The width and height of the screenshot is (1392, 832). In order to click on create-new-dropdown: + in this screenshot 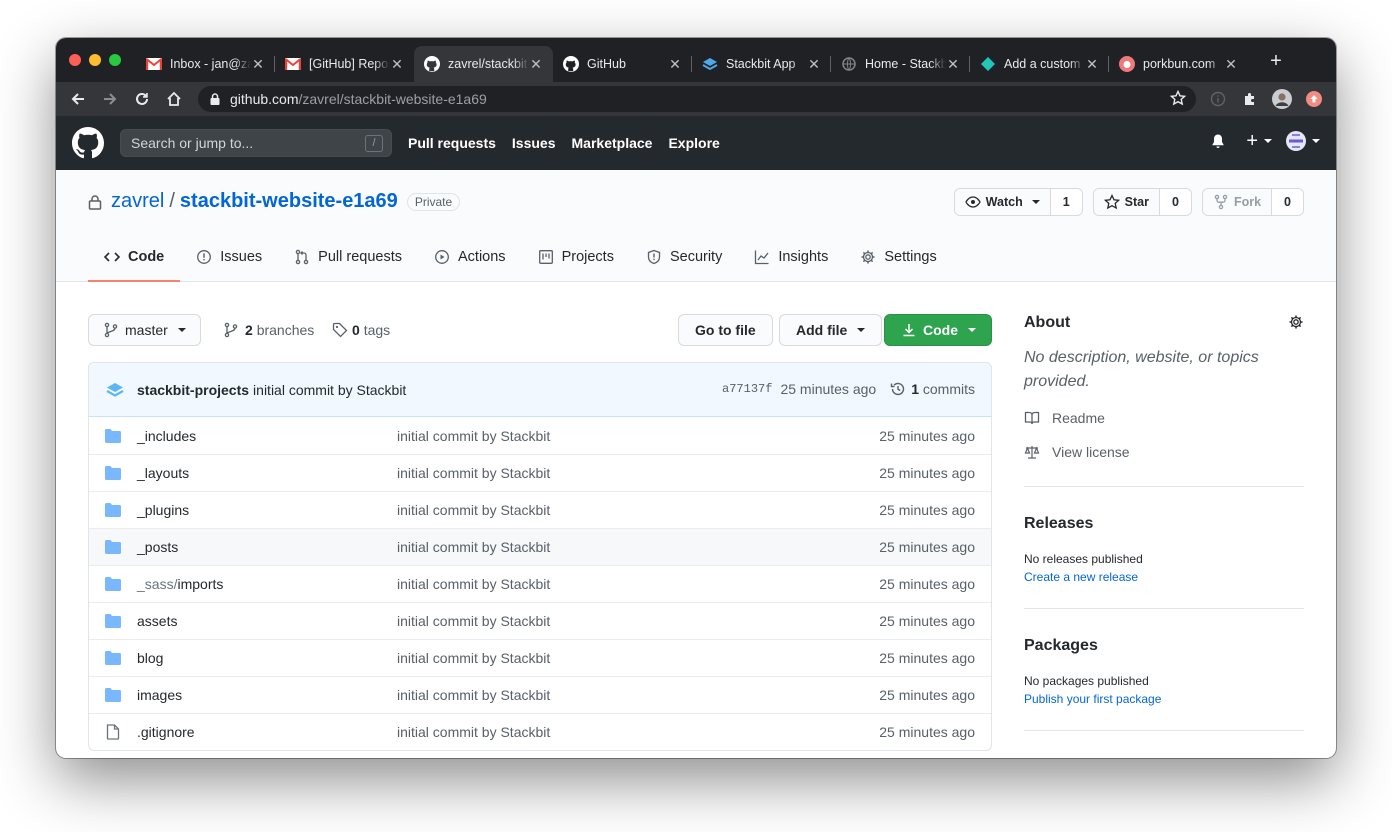, I will do `click(1259, 141)`.